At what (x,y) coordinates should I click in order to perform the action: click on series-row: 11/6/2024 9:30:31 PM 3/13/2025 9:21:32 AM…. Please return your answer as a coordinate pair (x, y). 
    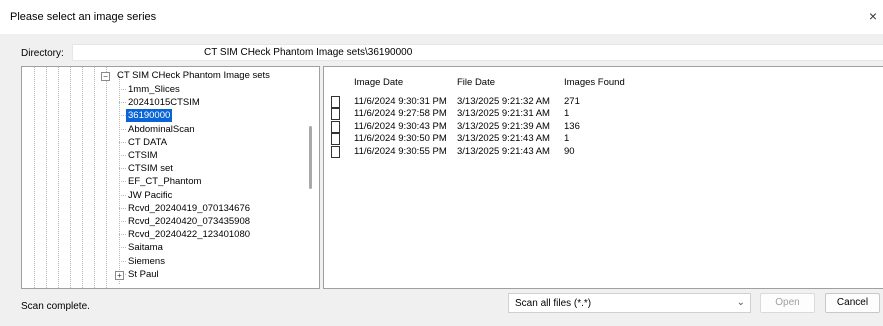
    Looking at the image, I should click on (603, 102).